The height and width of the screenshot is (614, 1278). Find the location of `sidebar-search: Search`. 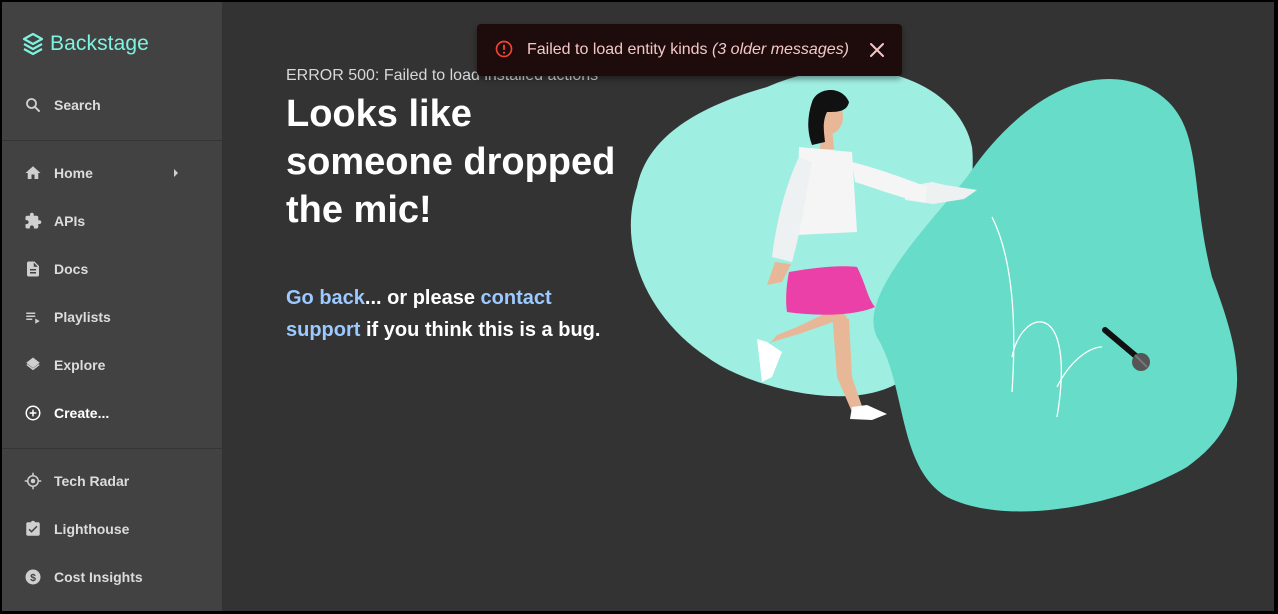

sidebar-search: Search is located at coordinates (112, 105).